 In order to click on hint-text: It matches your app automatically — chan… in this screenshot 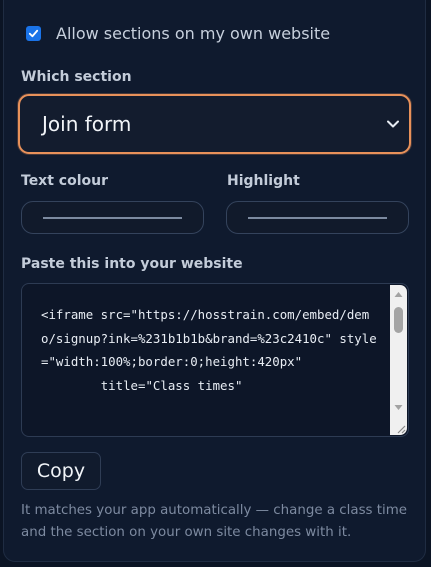, I will do `click(214, 521)`.